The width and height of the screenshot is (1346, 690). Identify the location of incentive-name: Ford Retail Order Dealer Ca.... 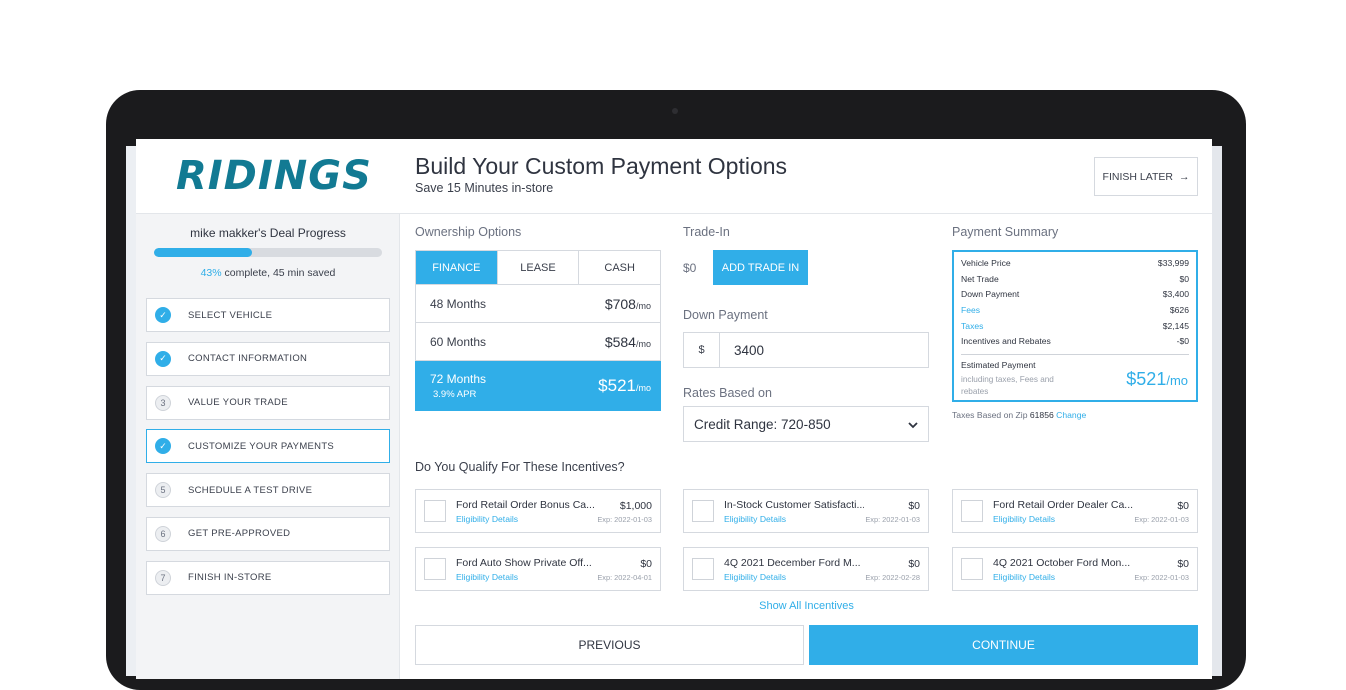
(1063, 505).